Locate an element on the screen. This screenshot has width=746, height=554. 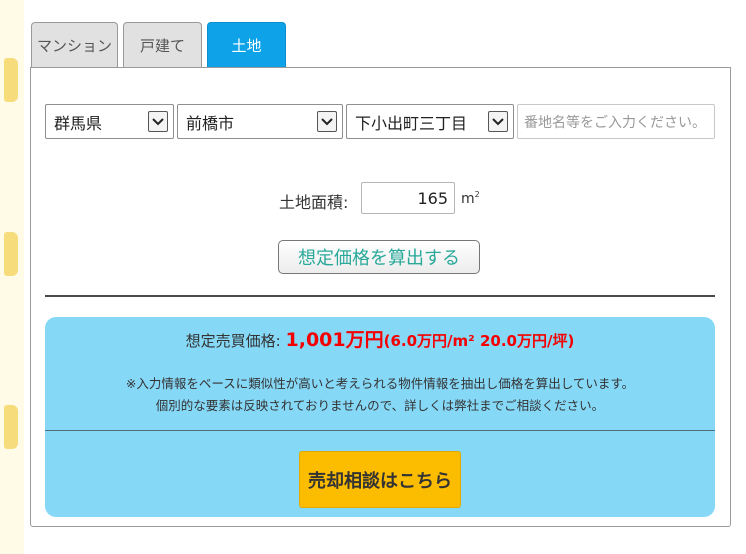
town-select: 下小出町三丁目 is located at coordinates (430, 121).